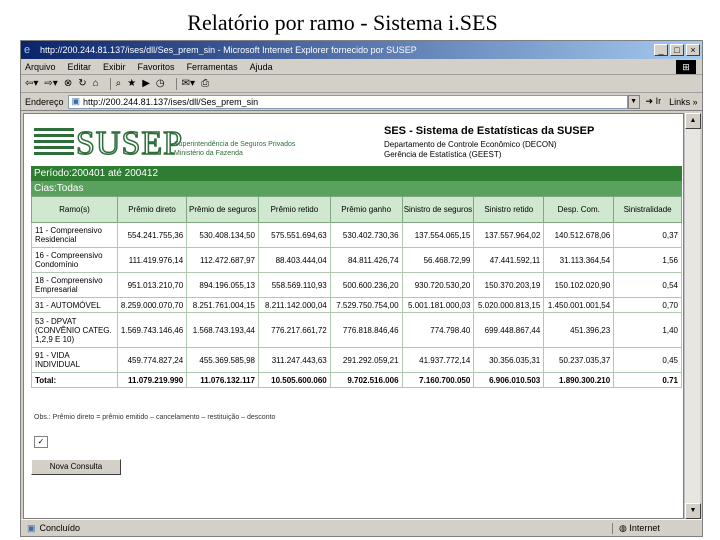 Image resolution: width=720 pixels, height=540 pixels. Describe the element at coordinates (366, 330) in the screenshot. I see `value-cell: 776.818.846,46` at that location.